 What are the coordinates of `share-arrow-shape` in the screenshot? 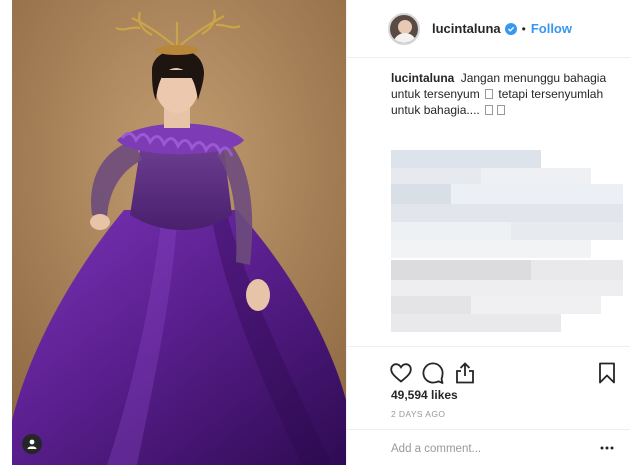 It's located at (465, 373).